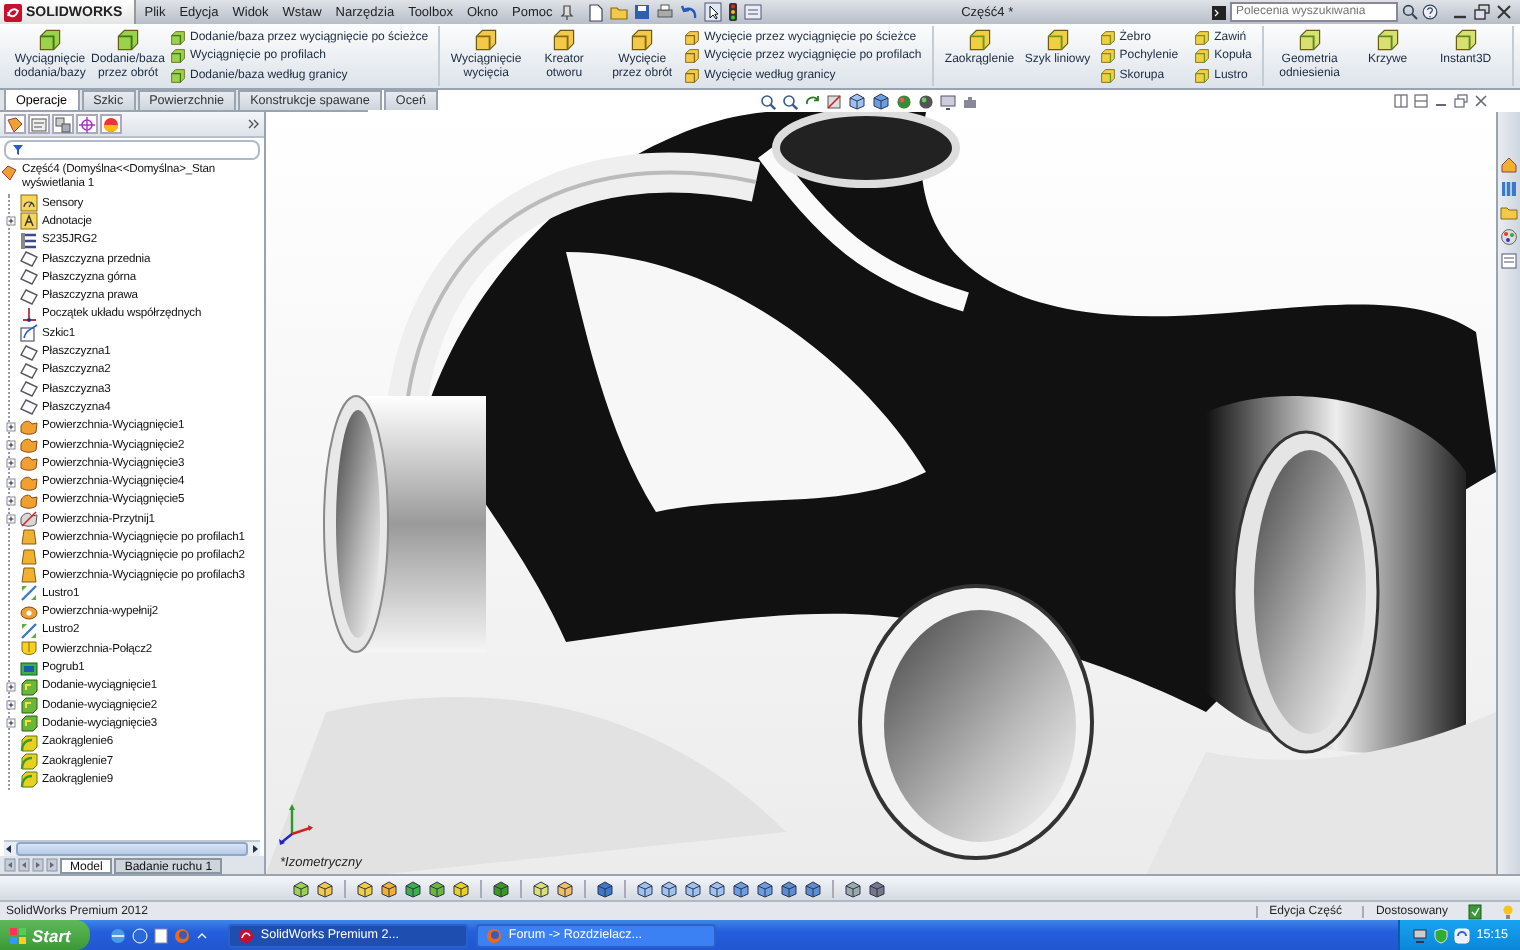 The image size is (1520, 950). What do you see at coordinates (29, 612) in the screenshot?
I see `fill-icon` at bounding box center [29, 612].